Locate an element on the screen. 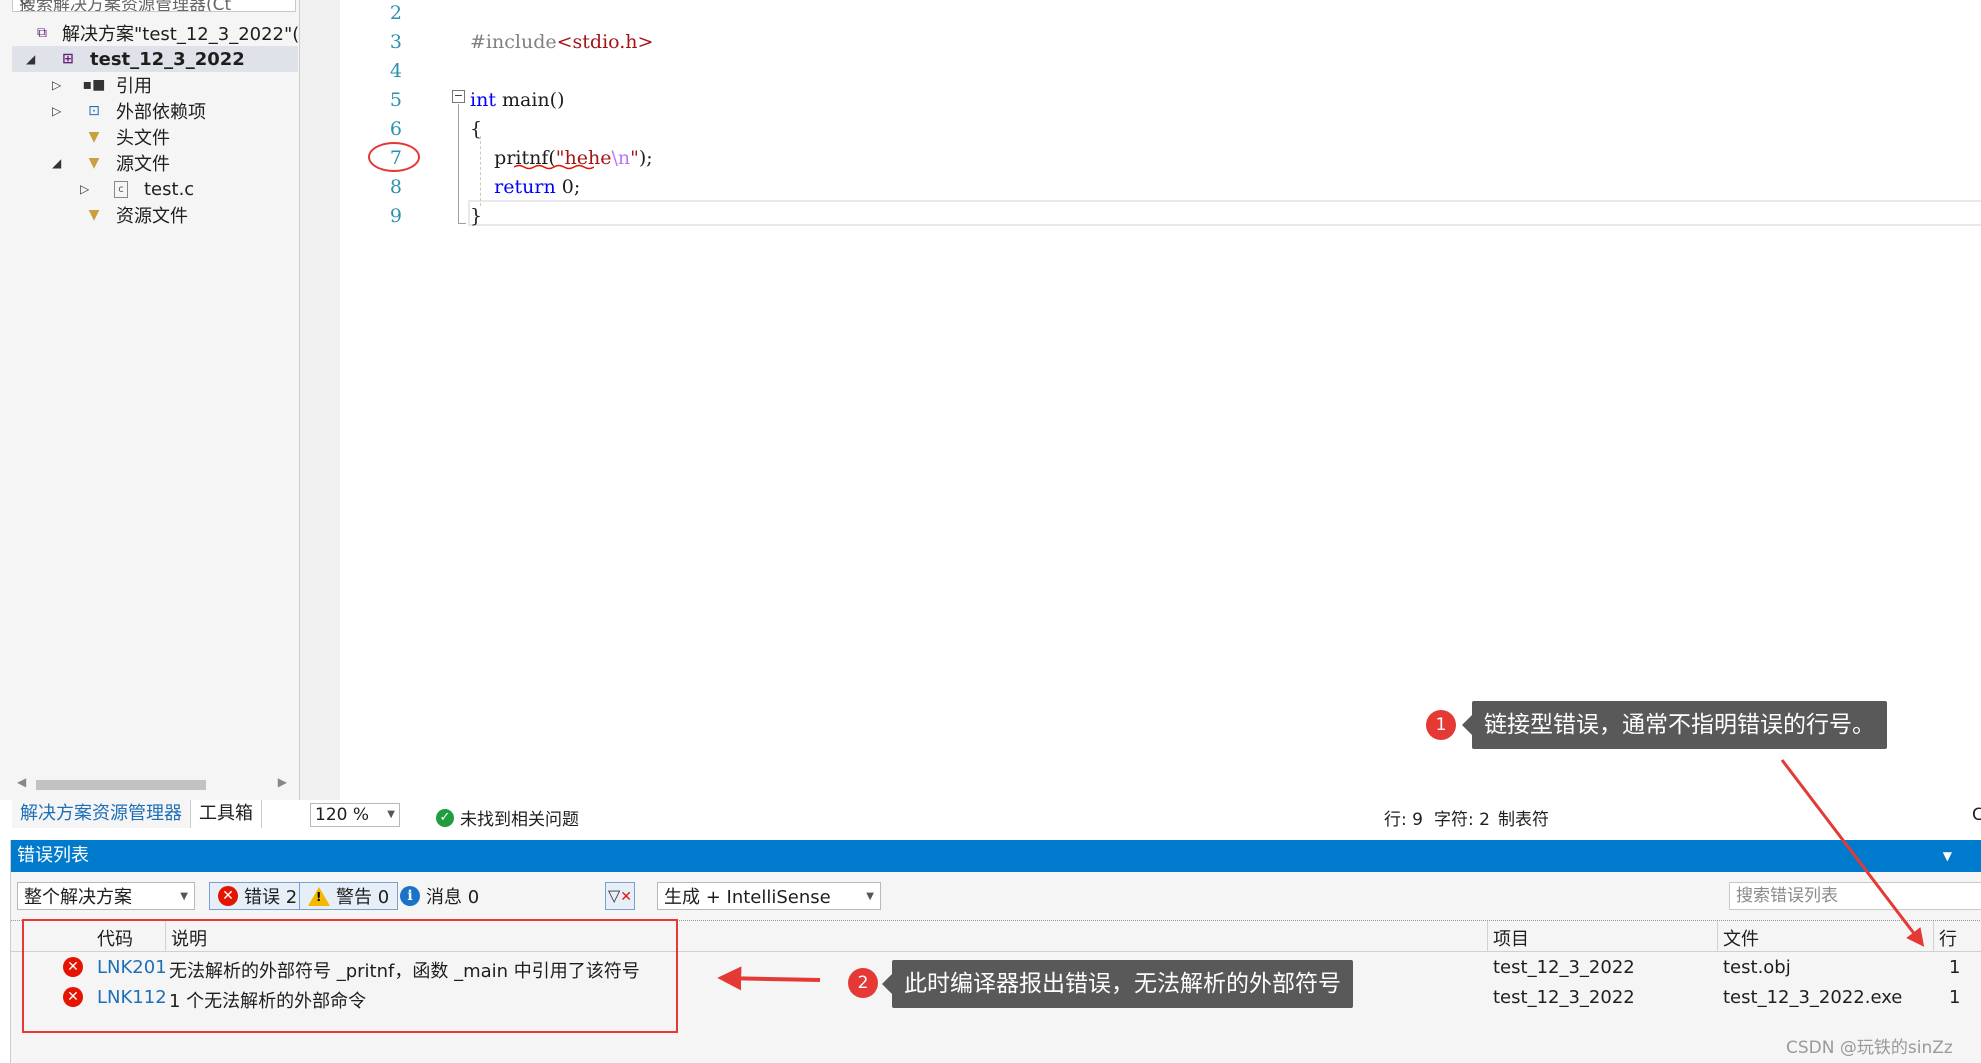 The width and height of the screenshot is (1981, 1063). tree-item-project: ◢ ⊞ test_12_3_2022 is located at coordinates (155, 59).